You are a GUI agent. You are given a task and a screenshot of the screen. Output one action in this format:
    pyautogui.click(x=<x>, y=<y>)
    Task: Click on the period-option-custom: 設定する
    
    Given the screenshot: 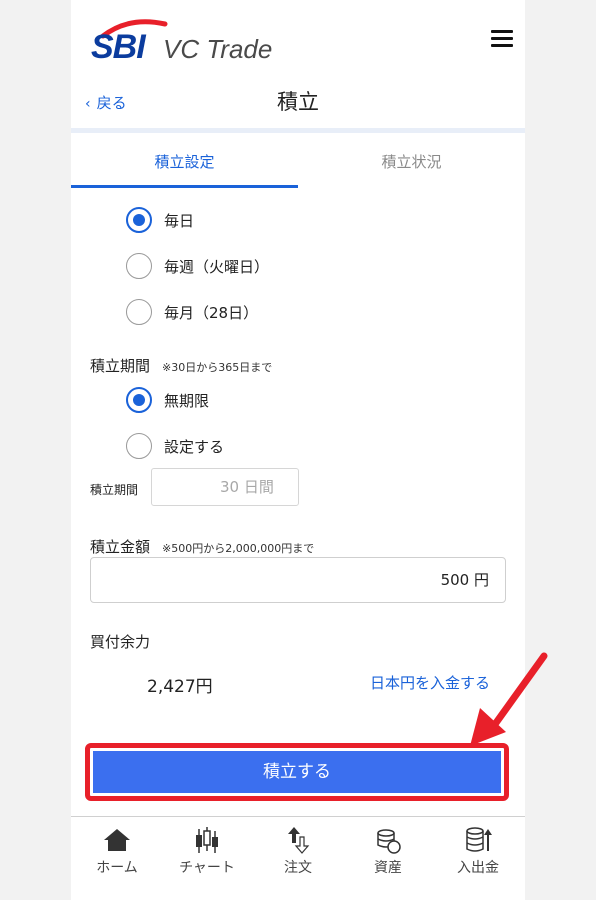 What is the action you would take?
    pyautogui.click(x=175, y=446)
    